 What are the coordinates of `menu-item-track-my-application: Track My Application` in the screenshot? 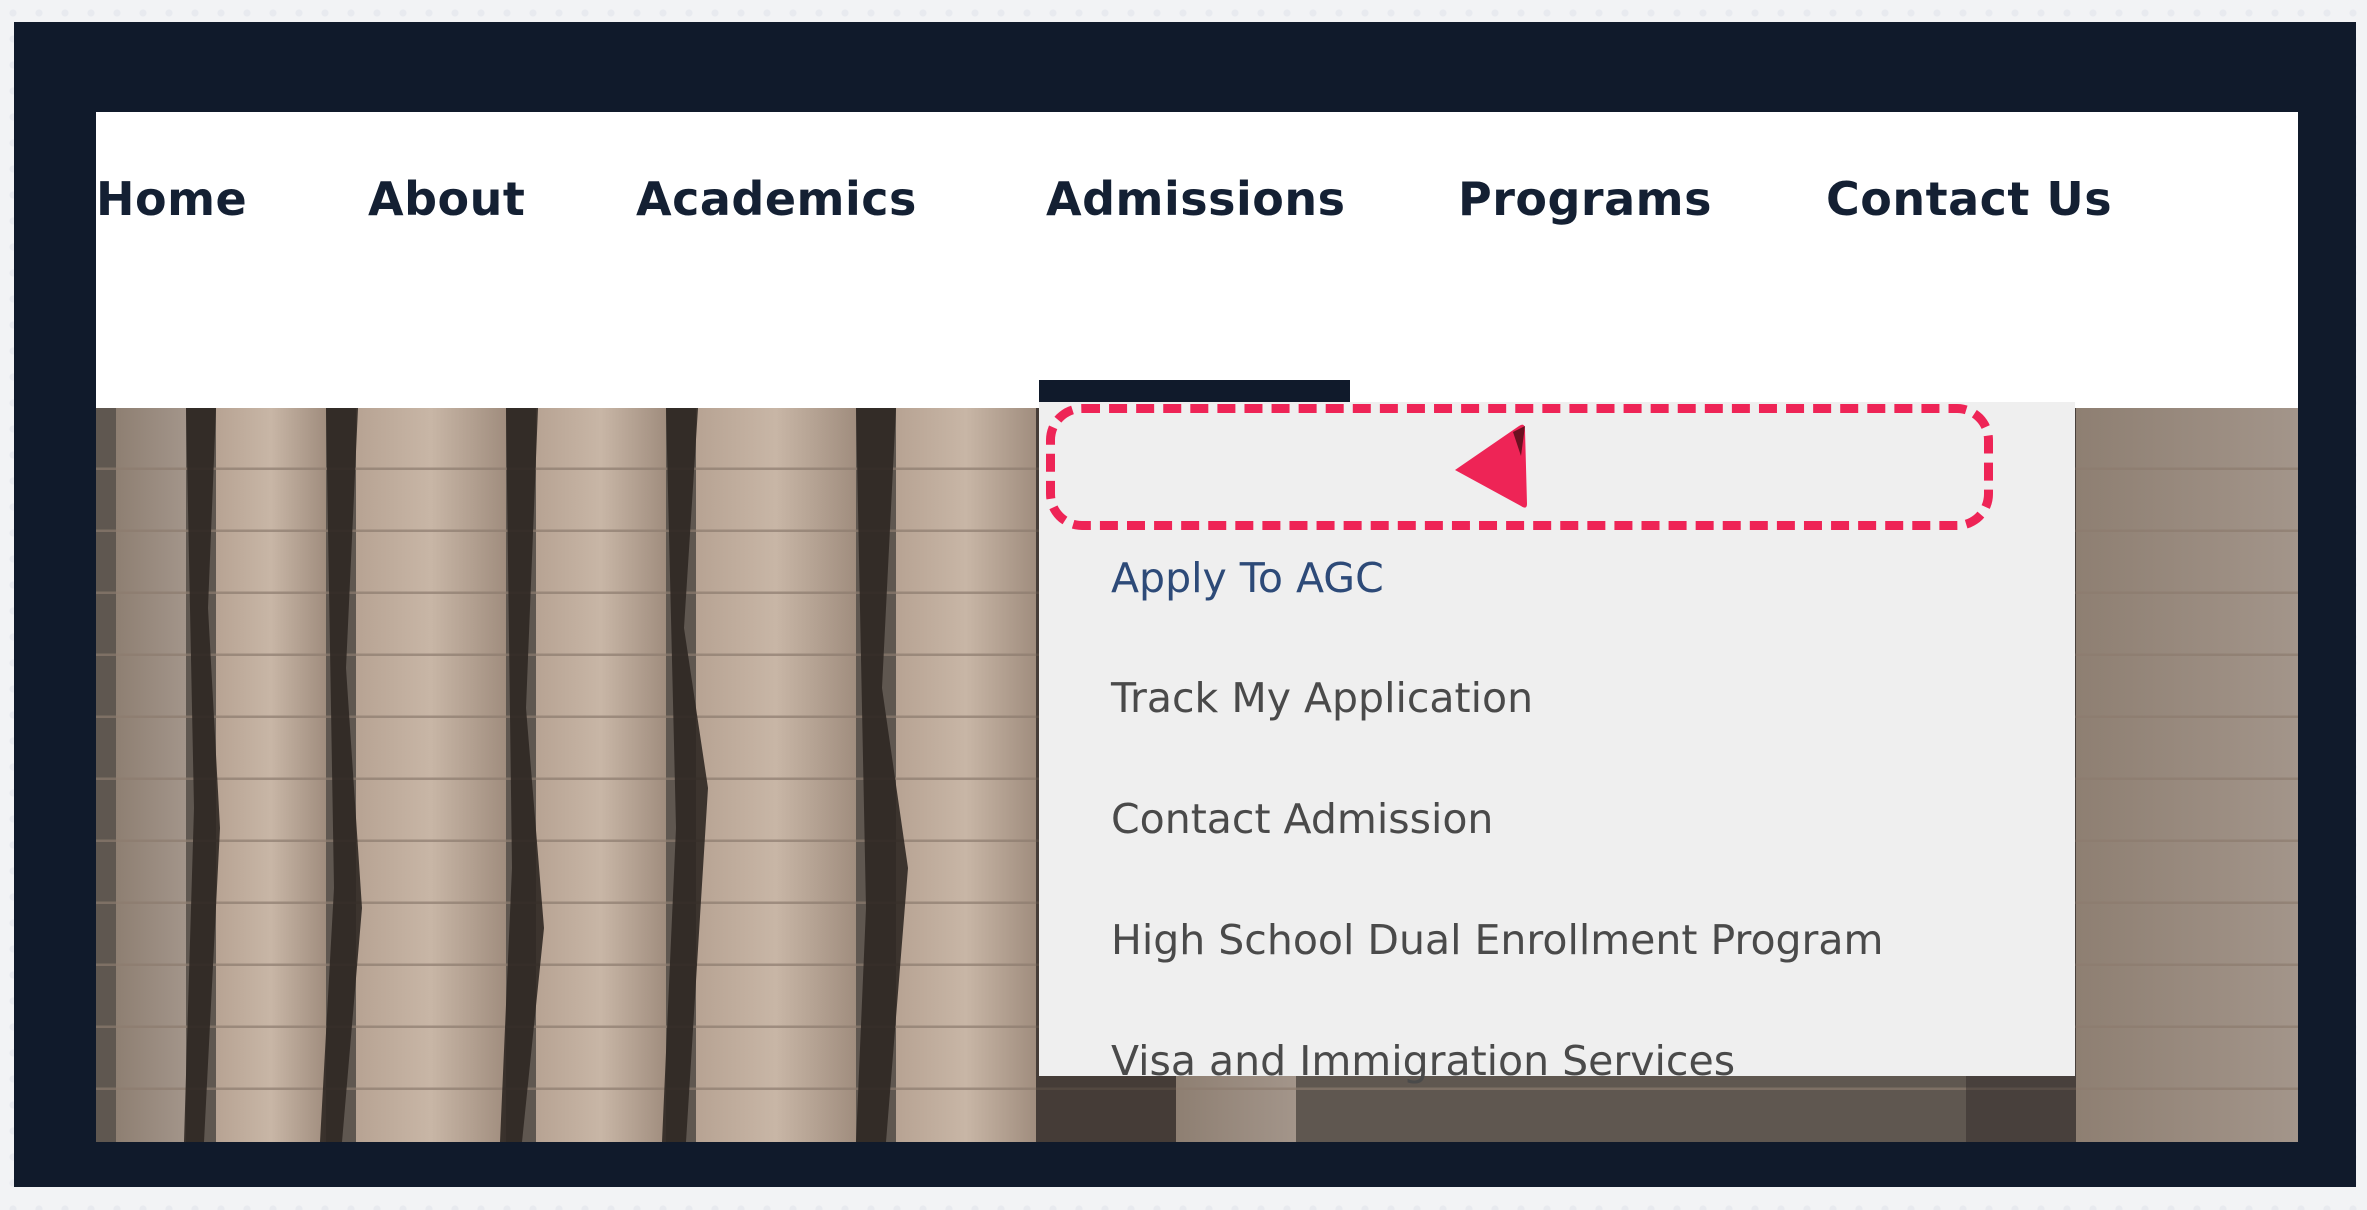 It's located at (1322, 698).